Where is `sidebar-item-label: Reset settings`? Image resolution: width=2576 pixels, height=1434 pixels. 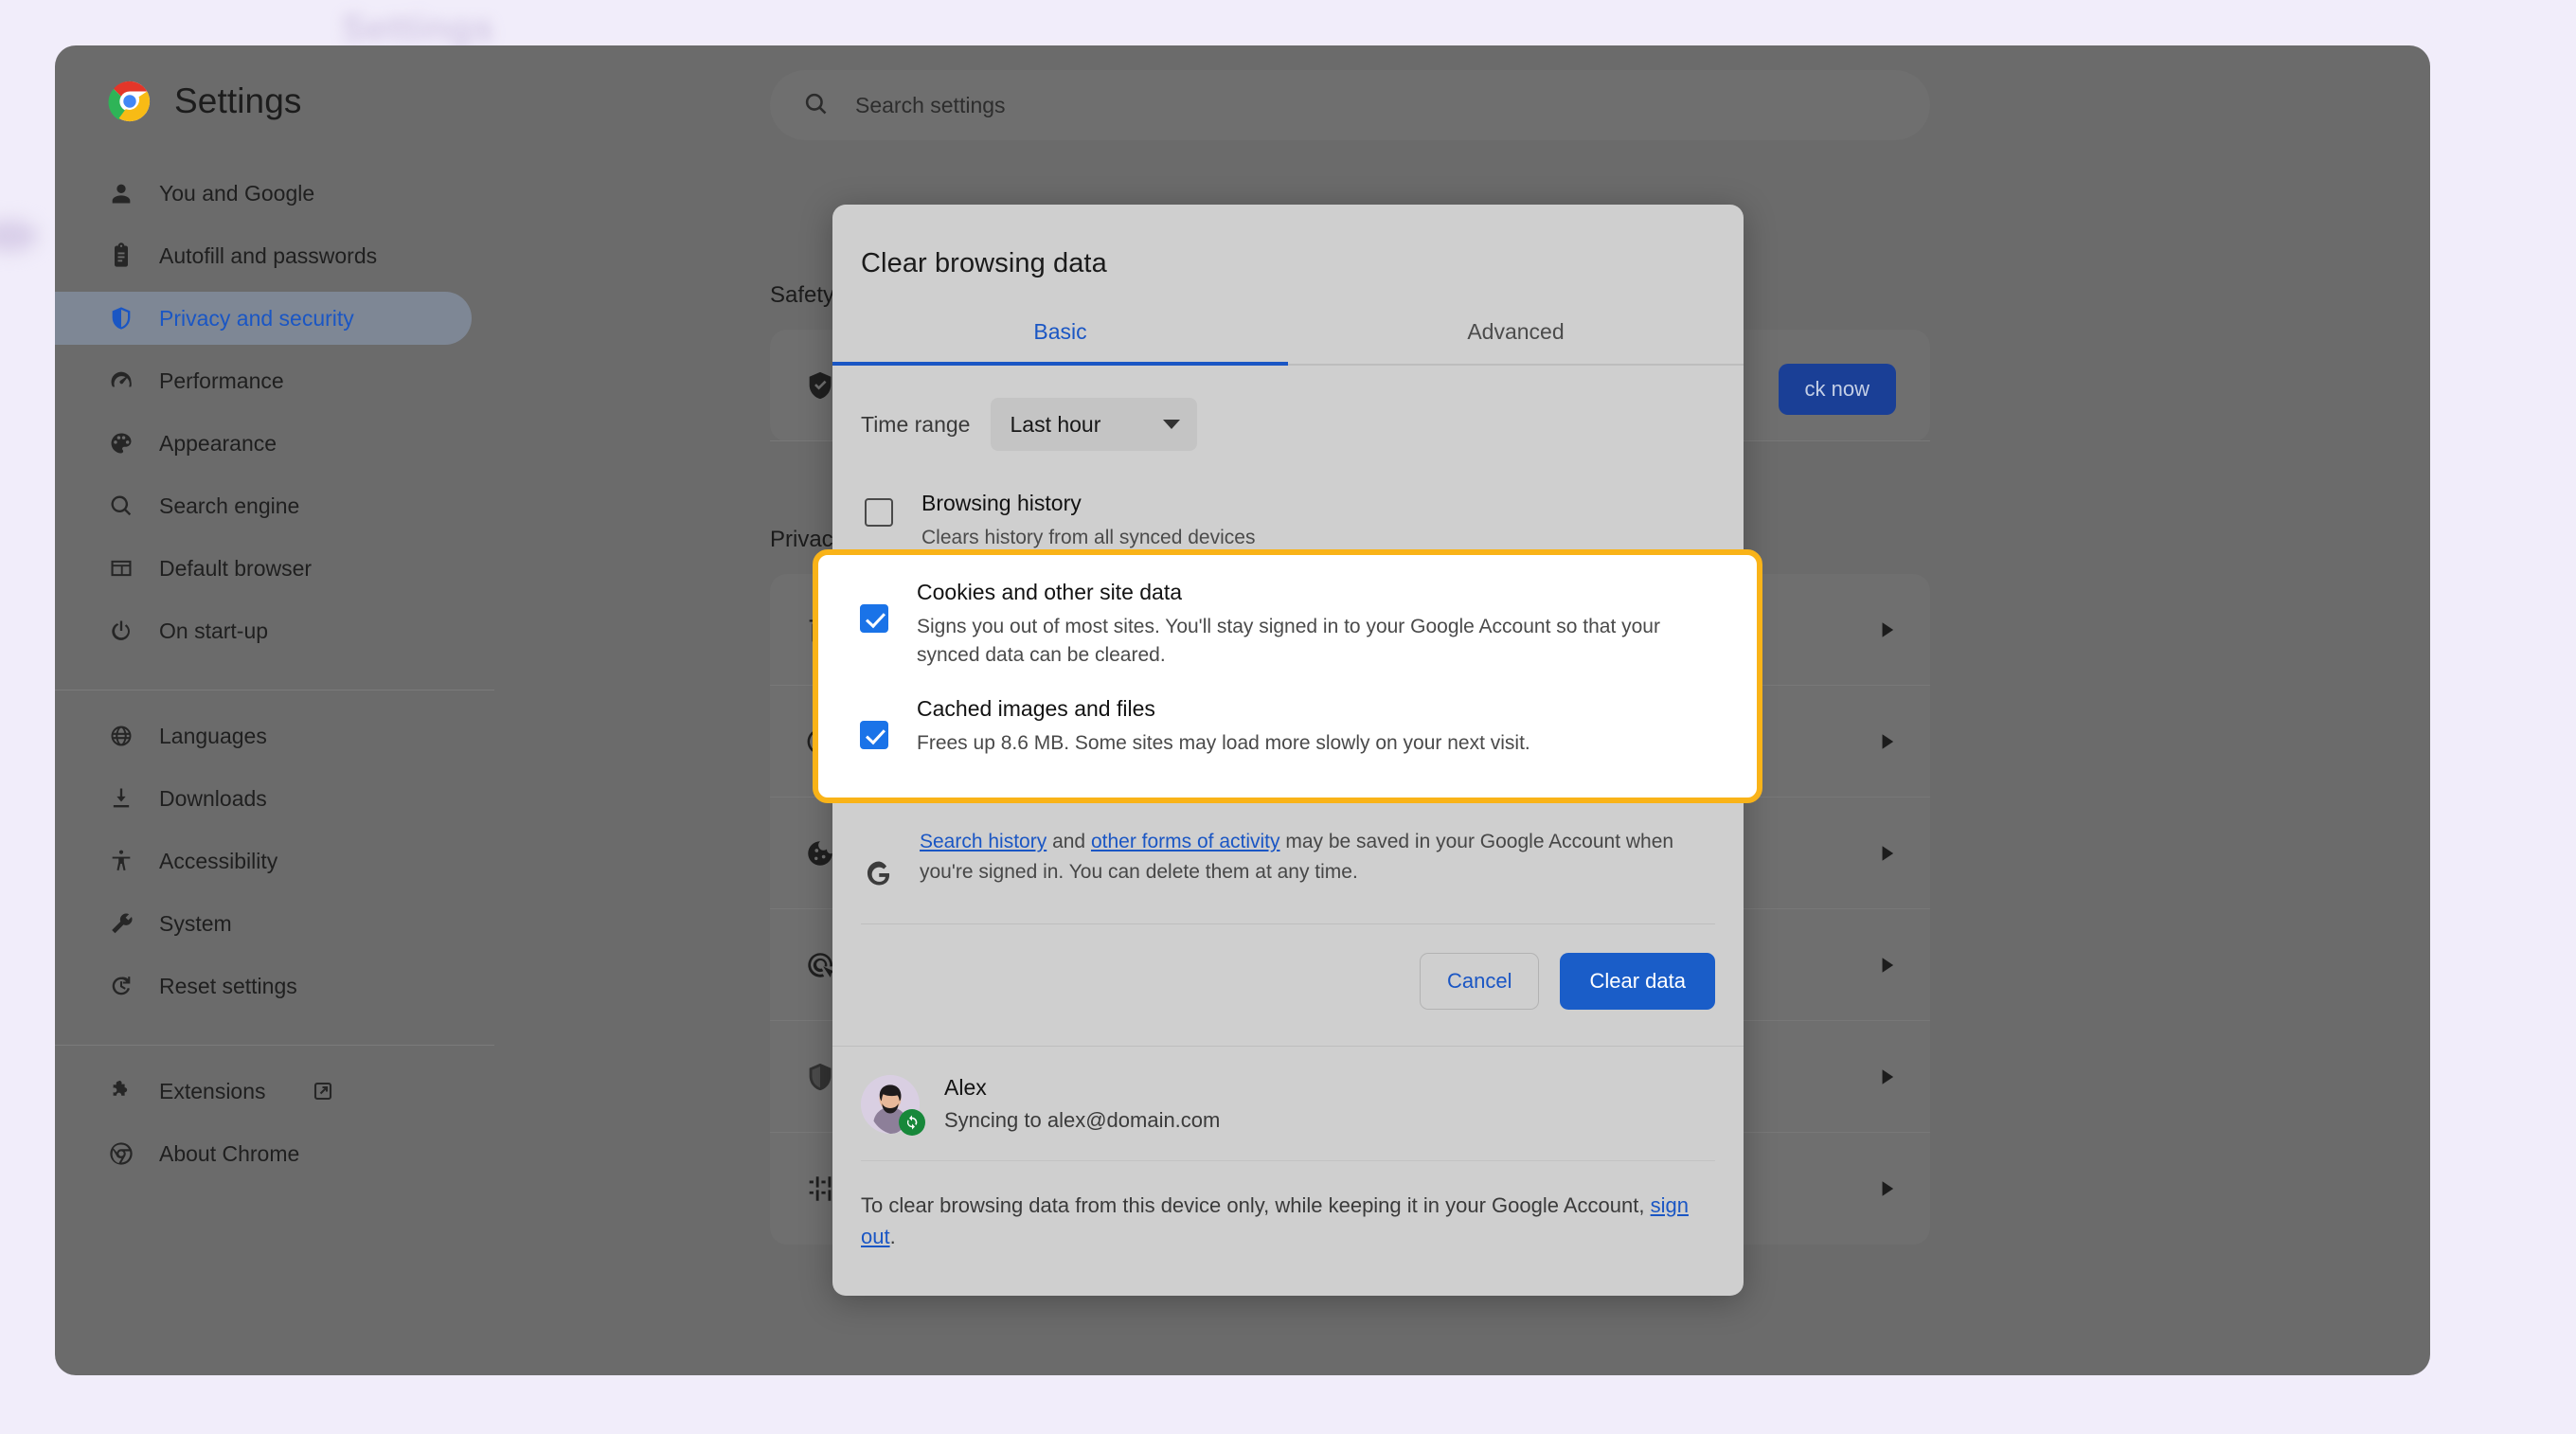
sidebar-item-label: Reset settings is located at coordinates (228, 985).